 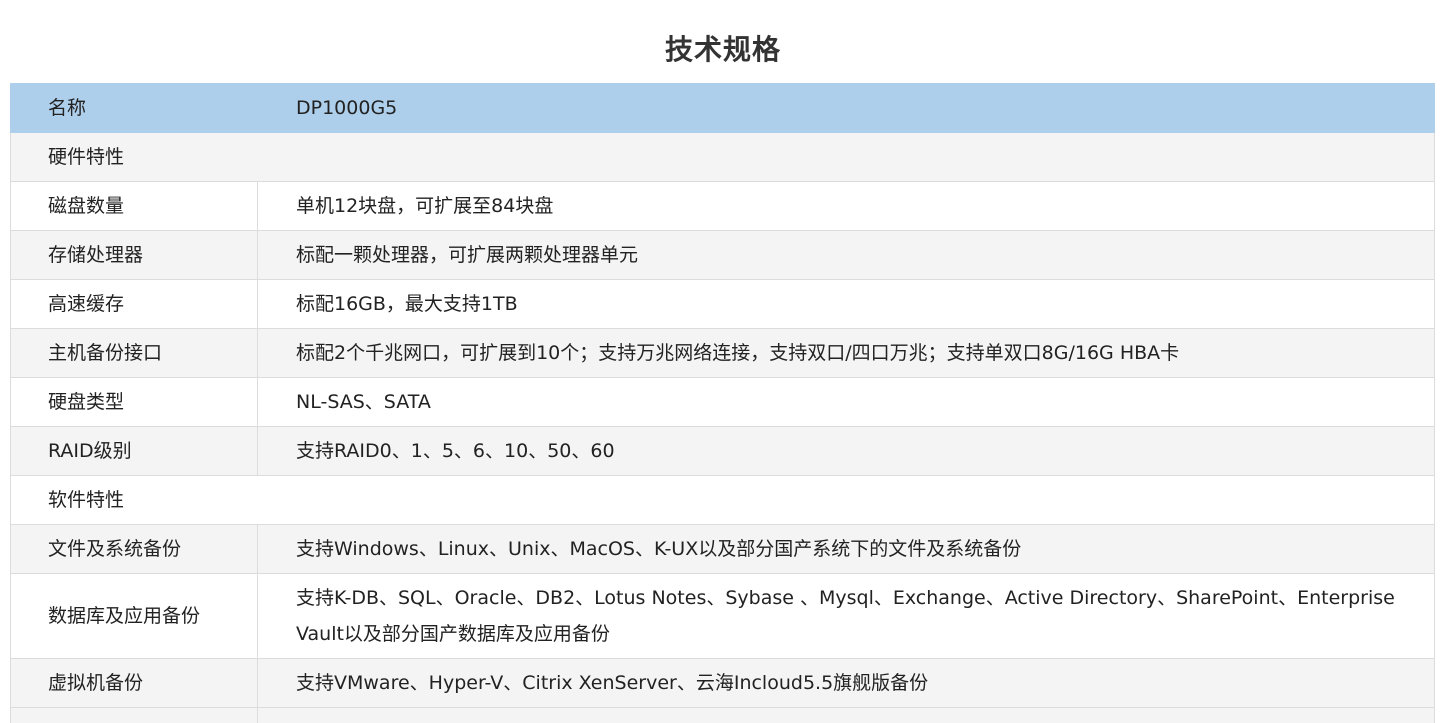 What do you see at coordinates (846, 451) in the screenshot?
I see `row-value: 支持RAID0、1、5、6、10、50、60` at bounding box center [846, 451].